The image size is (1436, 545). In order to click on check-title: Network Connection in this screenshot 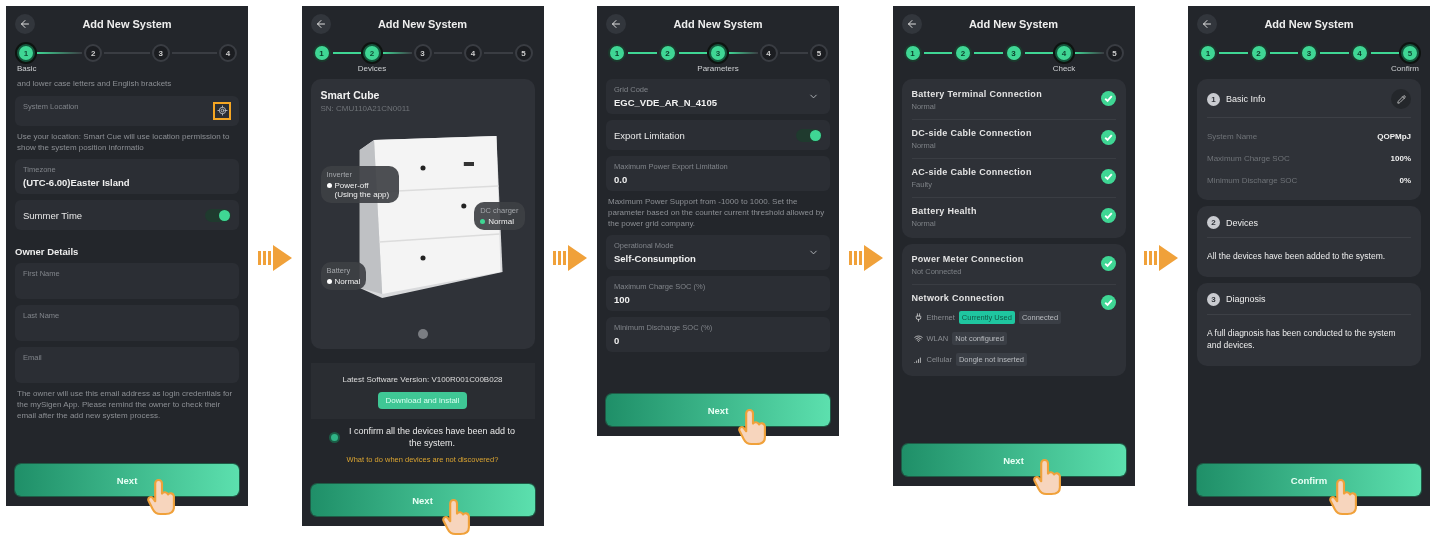, I will do `click(958, 298)`.